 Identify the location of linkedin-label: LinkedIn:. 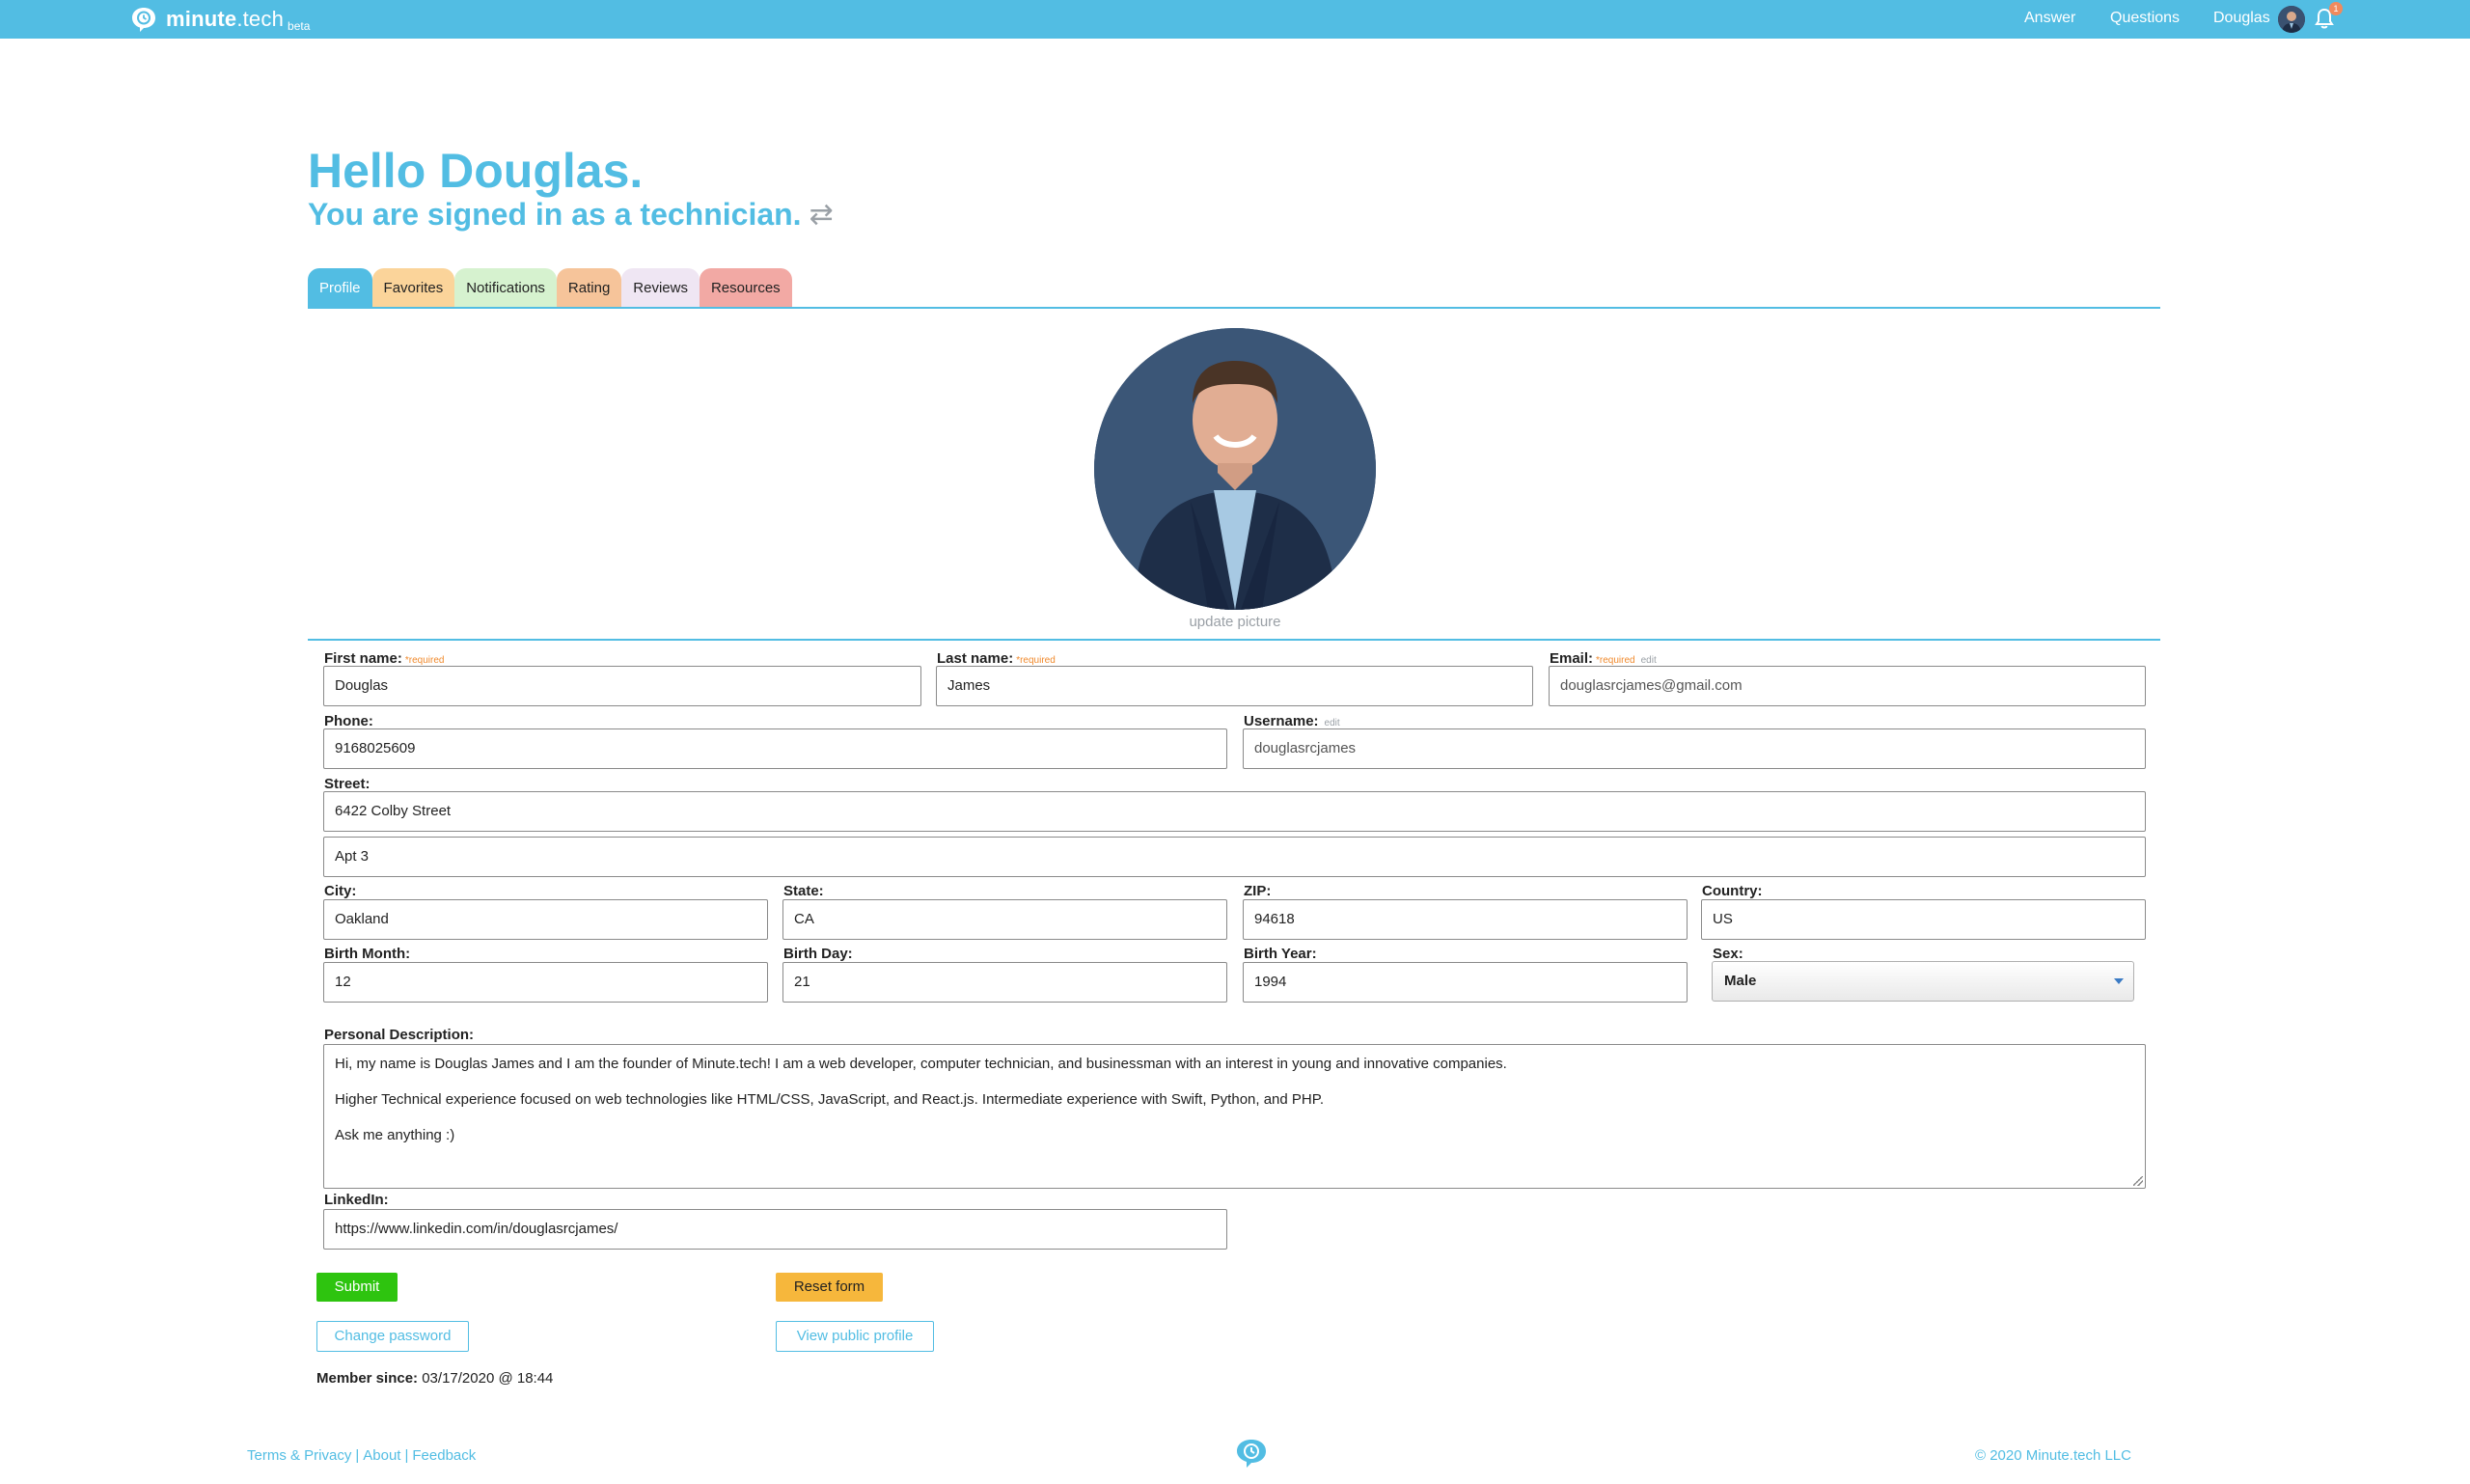
(356, 1200).